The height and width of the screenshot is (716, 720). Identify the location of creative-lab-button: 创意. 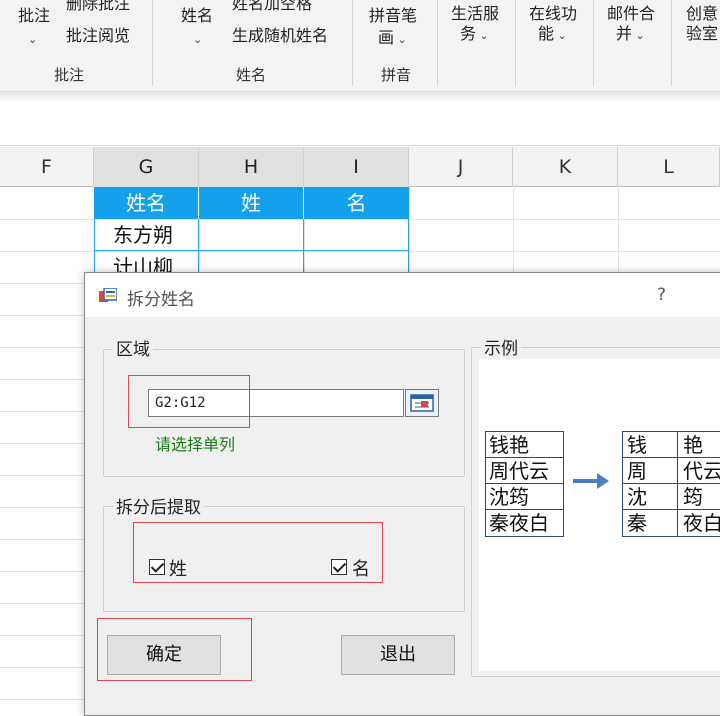
(702, 14).